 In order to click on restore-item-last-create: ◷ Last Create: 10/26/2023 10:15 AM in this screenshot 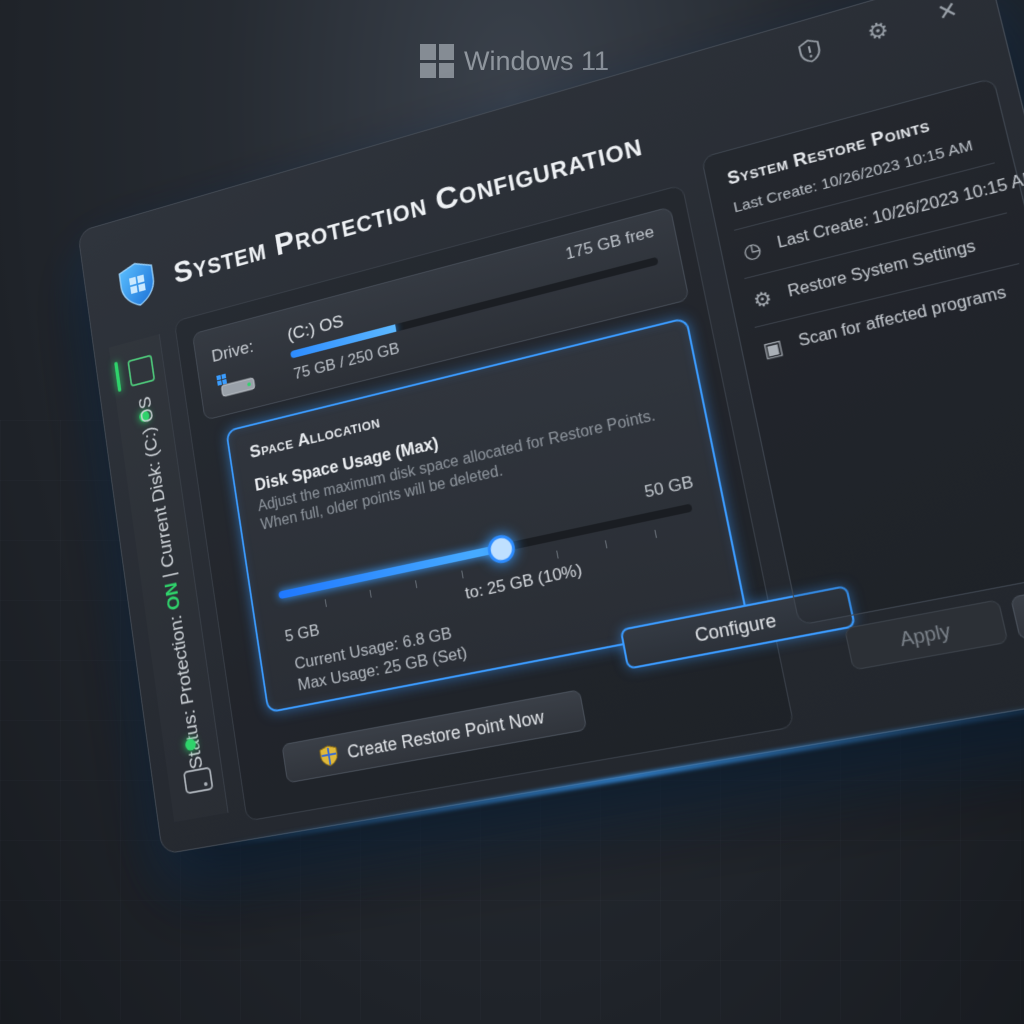, I will do `click(881, 215)`.